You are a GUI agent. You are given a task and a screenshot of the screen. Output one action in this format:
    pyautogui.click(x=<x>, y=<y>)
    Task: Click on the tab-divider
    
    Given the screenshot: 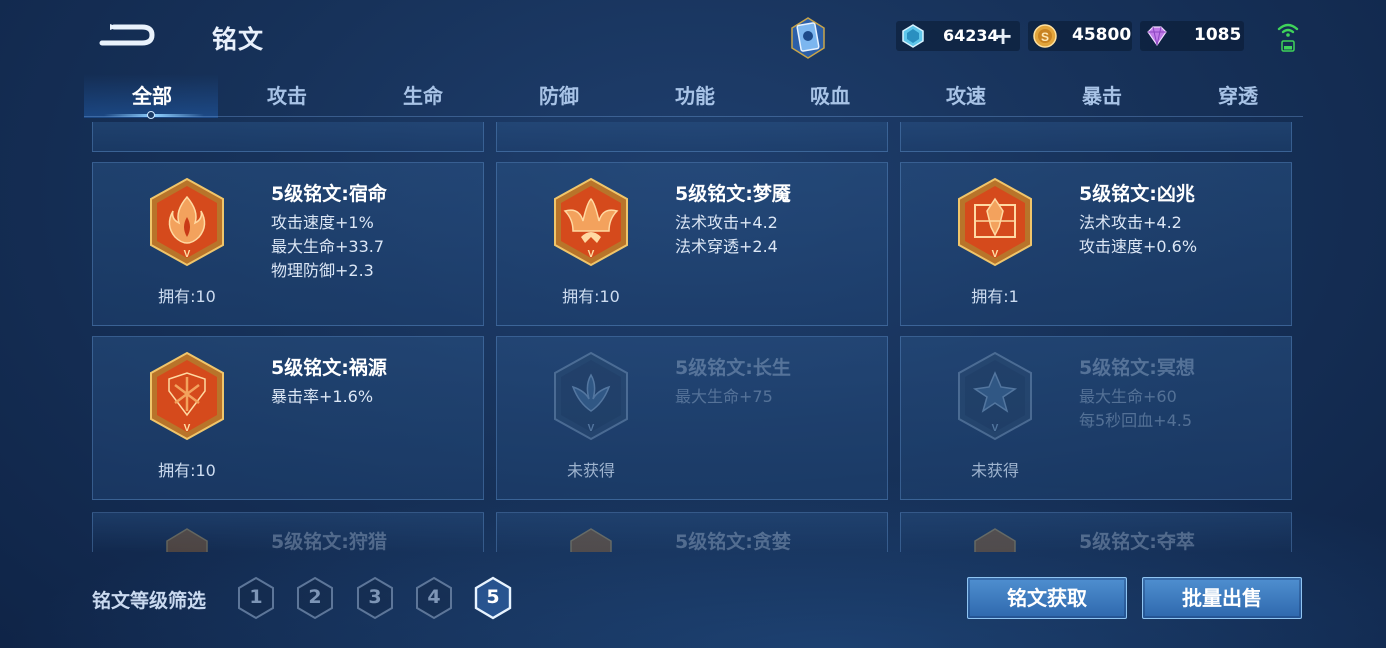 What is the action you would take?
    pyautogui.click(x=693, y=116)
    